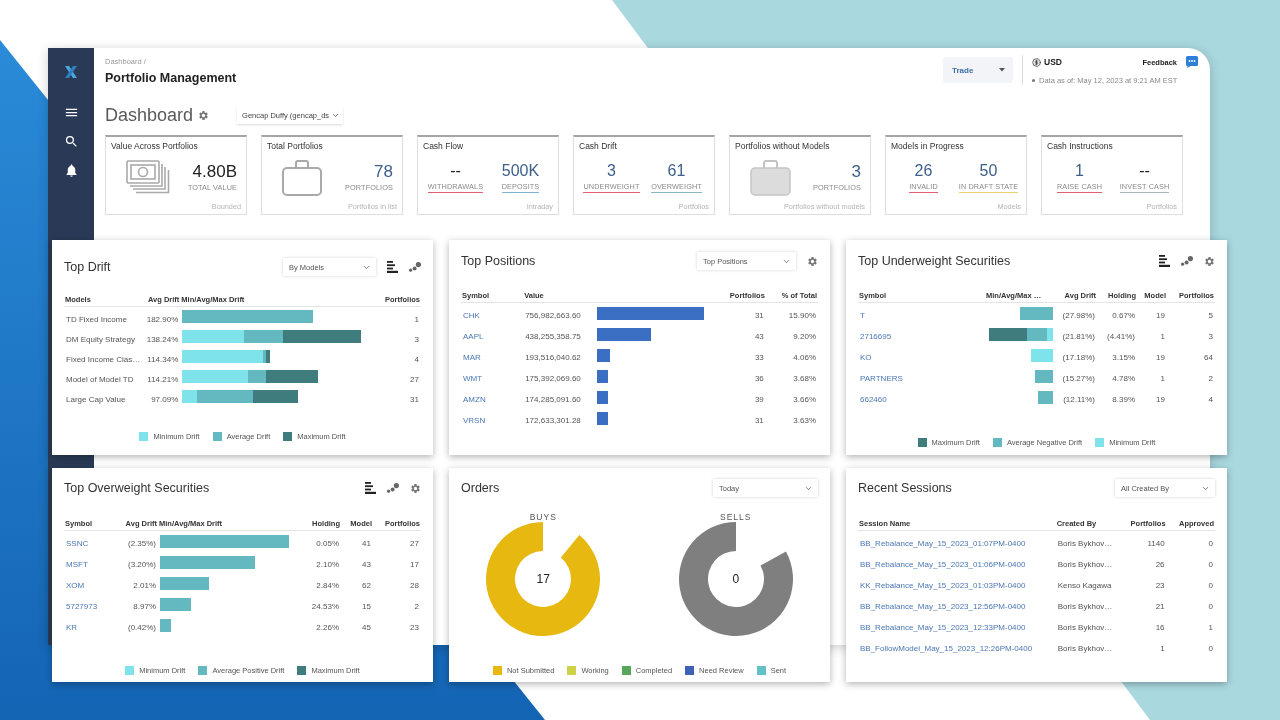  Describe the element at coordinates (72, 627) in the screenshot. I see `symbol-link: KR` at that location.